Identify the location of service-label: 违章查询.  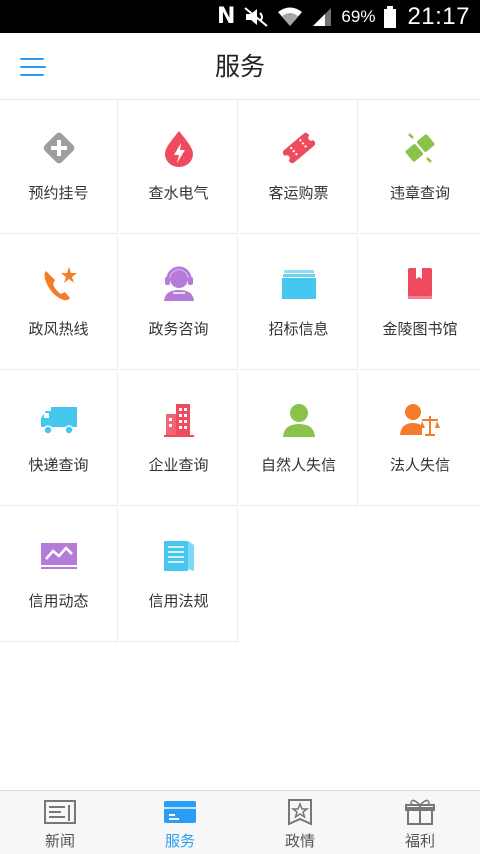
(419, 193).